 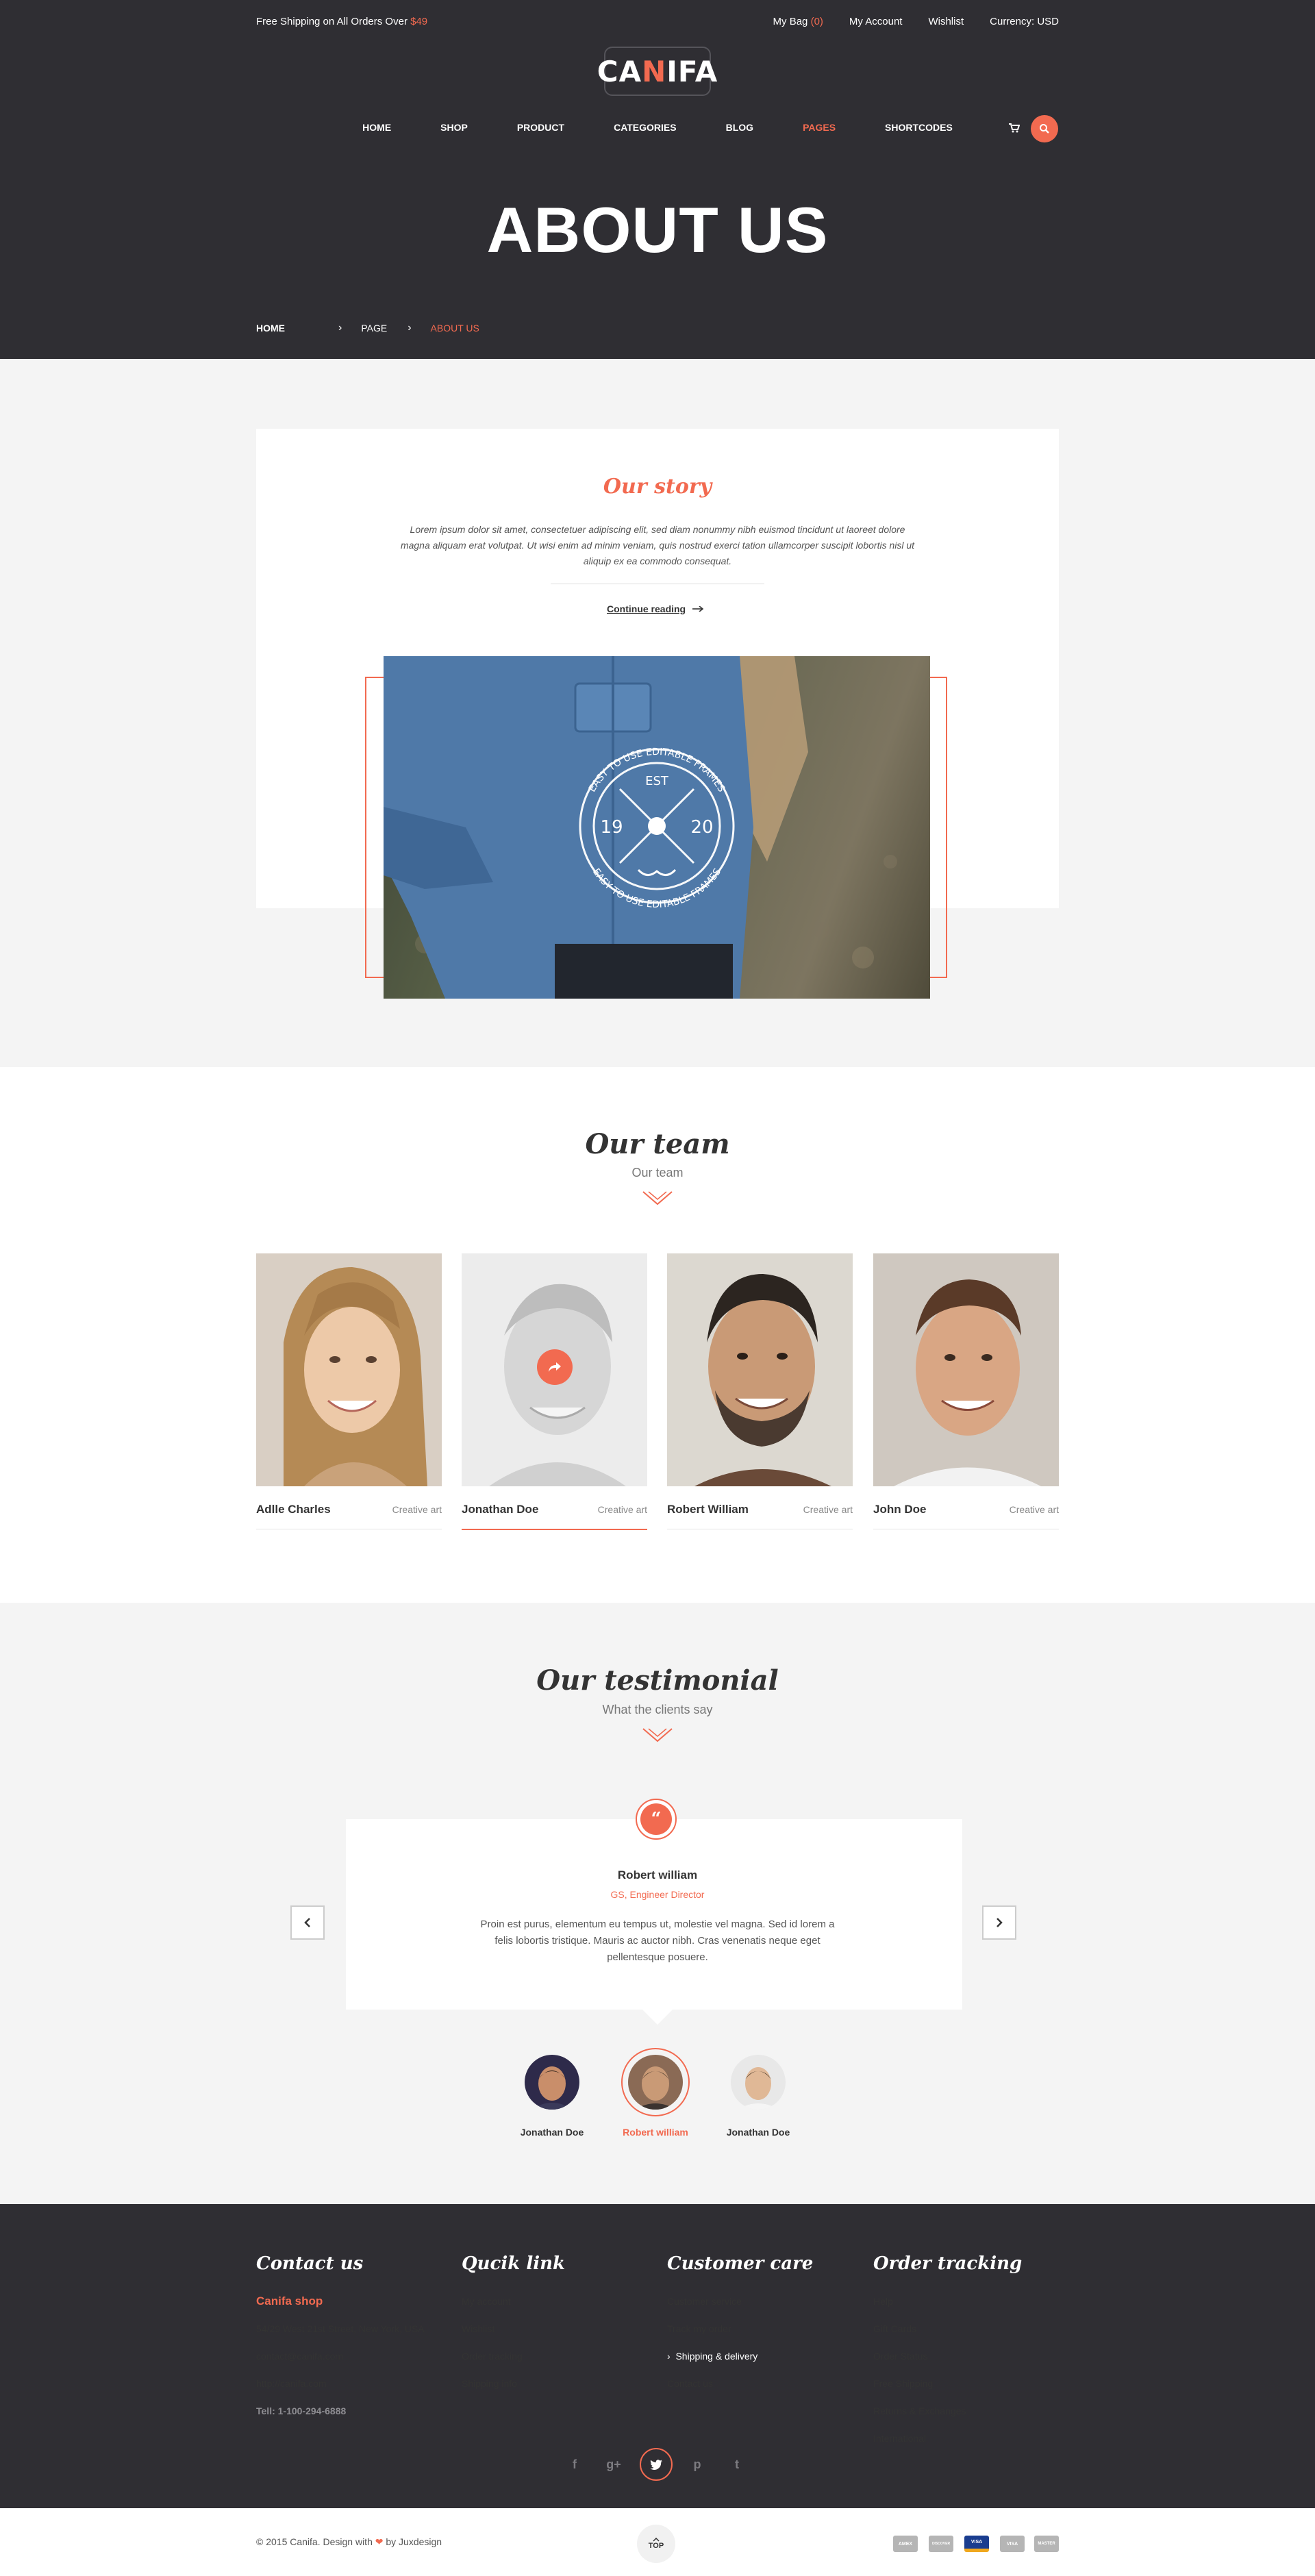 I want to click on visa-gray-icon: VISA, so click(x=1013, y=2544).